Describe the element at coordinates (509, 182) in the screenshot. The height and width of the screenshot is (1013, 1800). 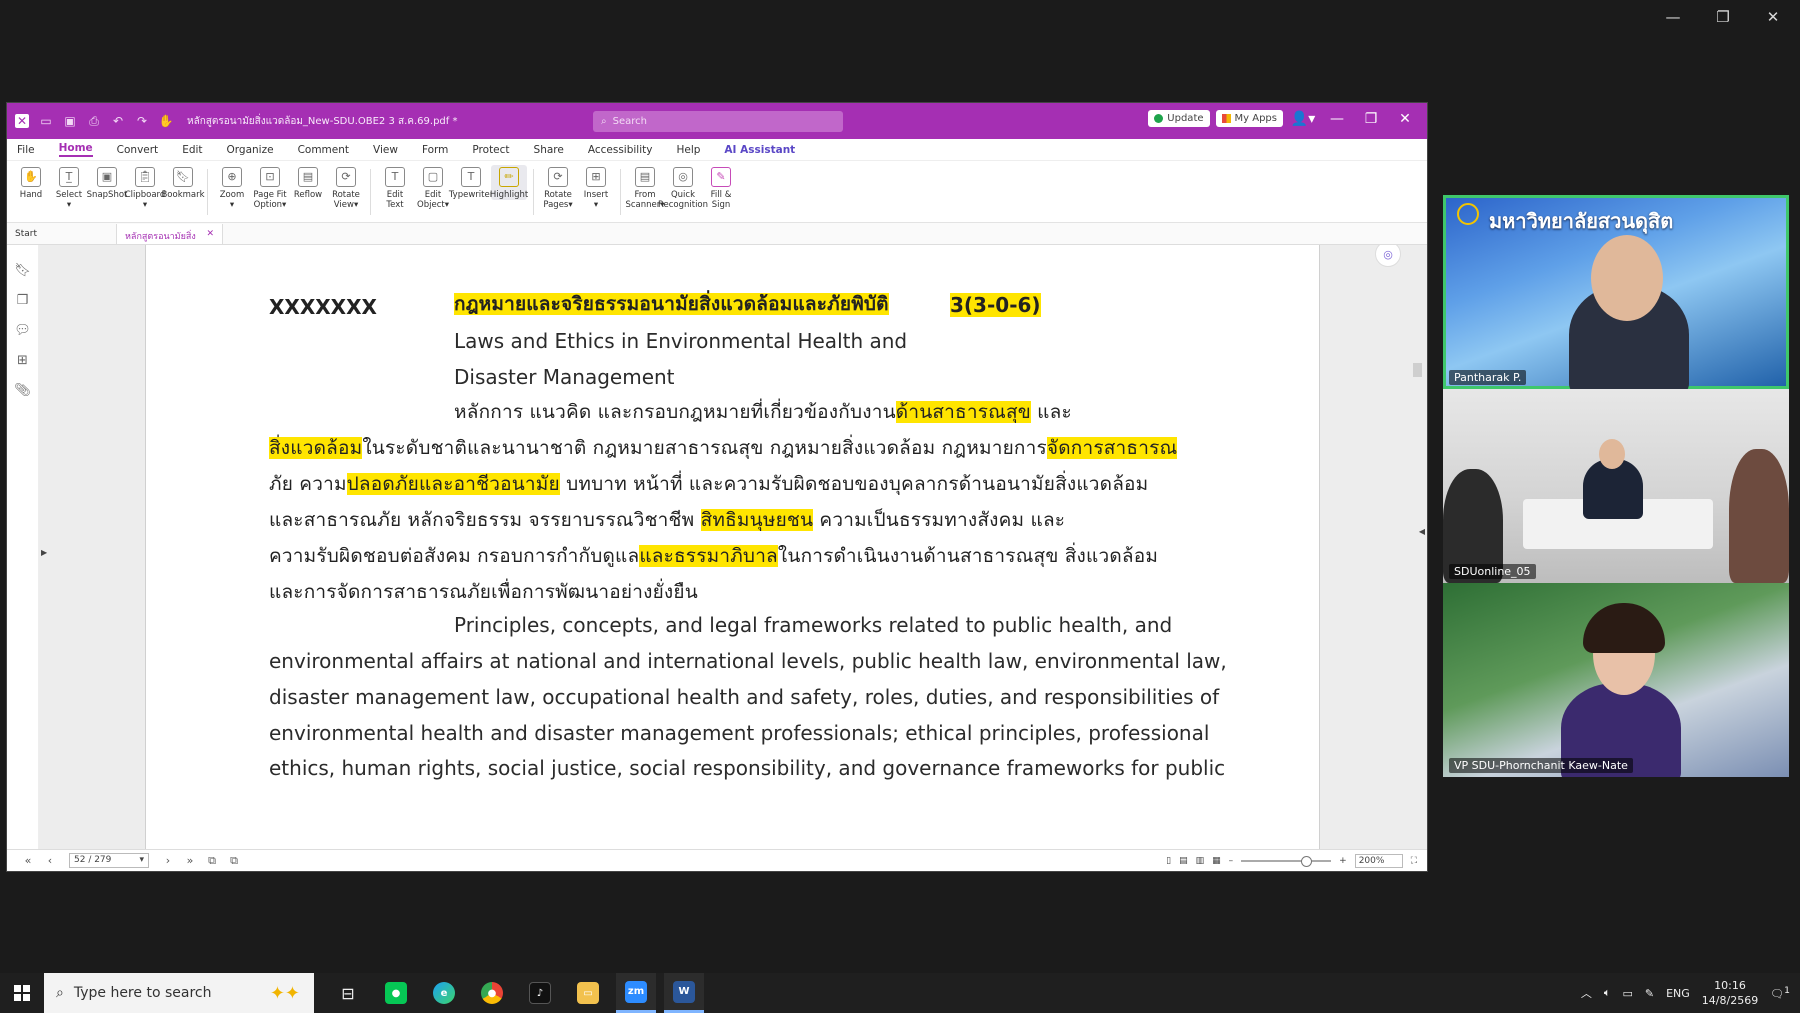
I see `tool-highlight: ✏︎ Highlight` at that location.